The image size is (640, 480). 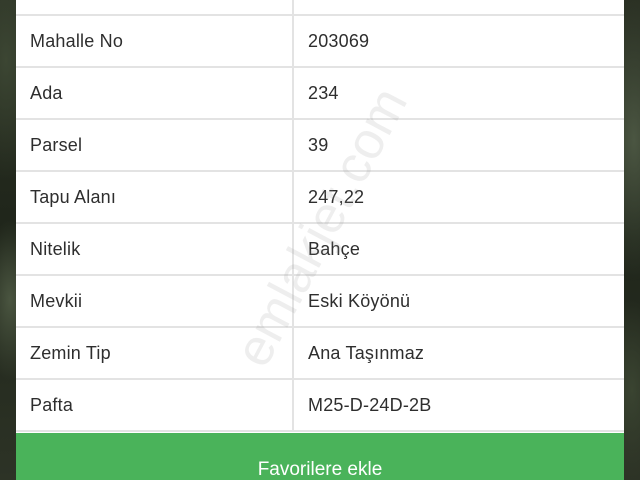 I want to click on row-label: Mahalle No, so click(x=155, y=41).